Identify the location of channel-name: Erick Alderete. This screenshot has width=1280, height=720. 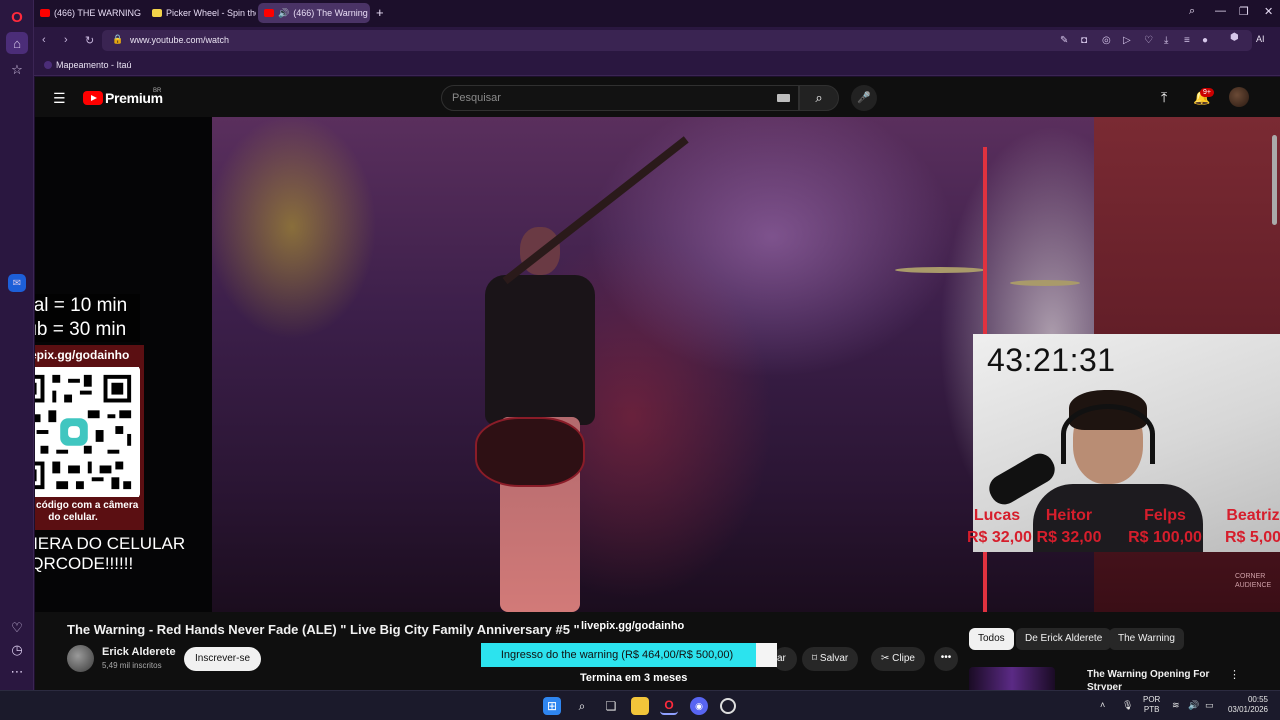
(139, 652).